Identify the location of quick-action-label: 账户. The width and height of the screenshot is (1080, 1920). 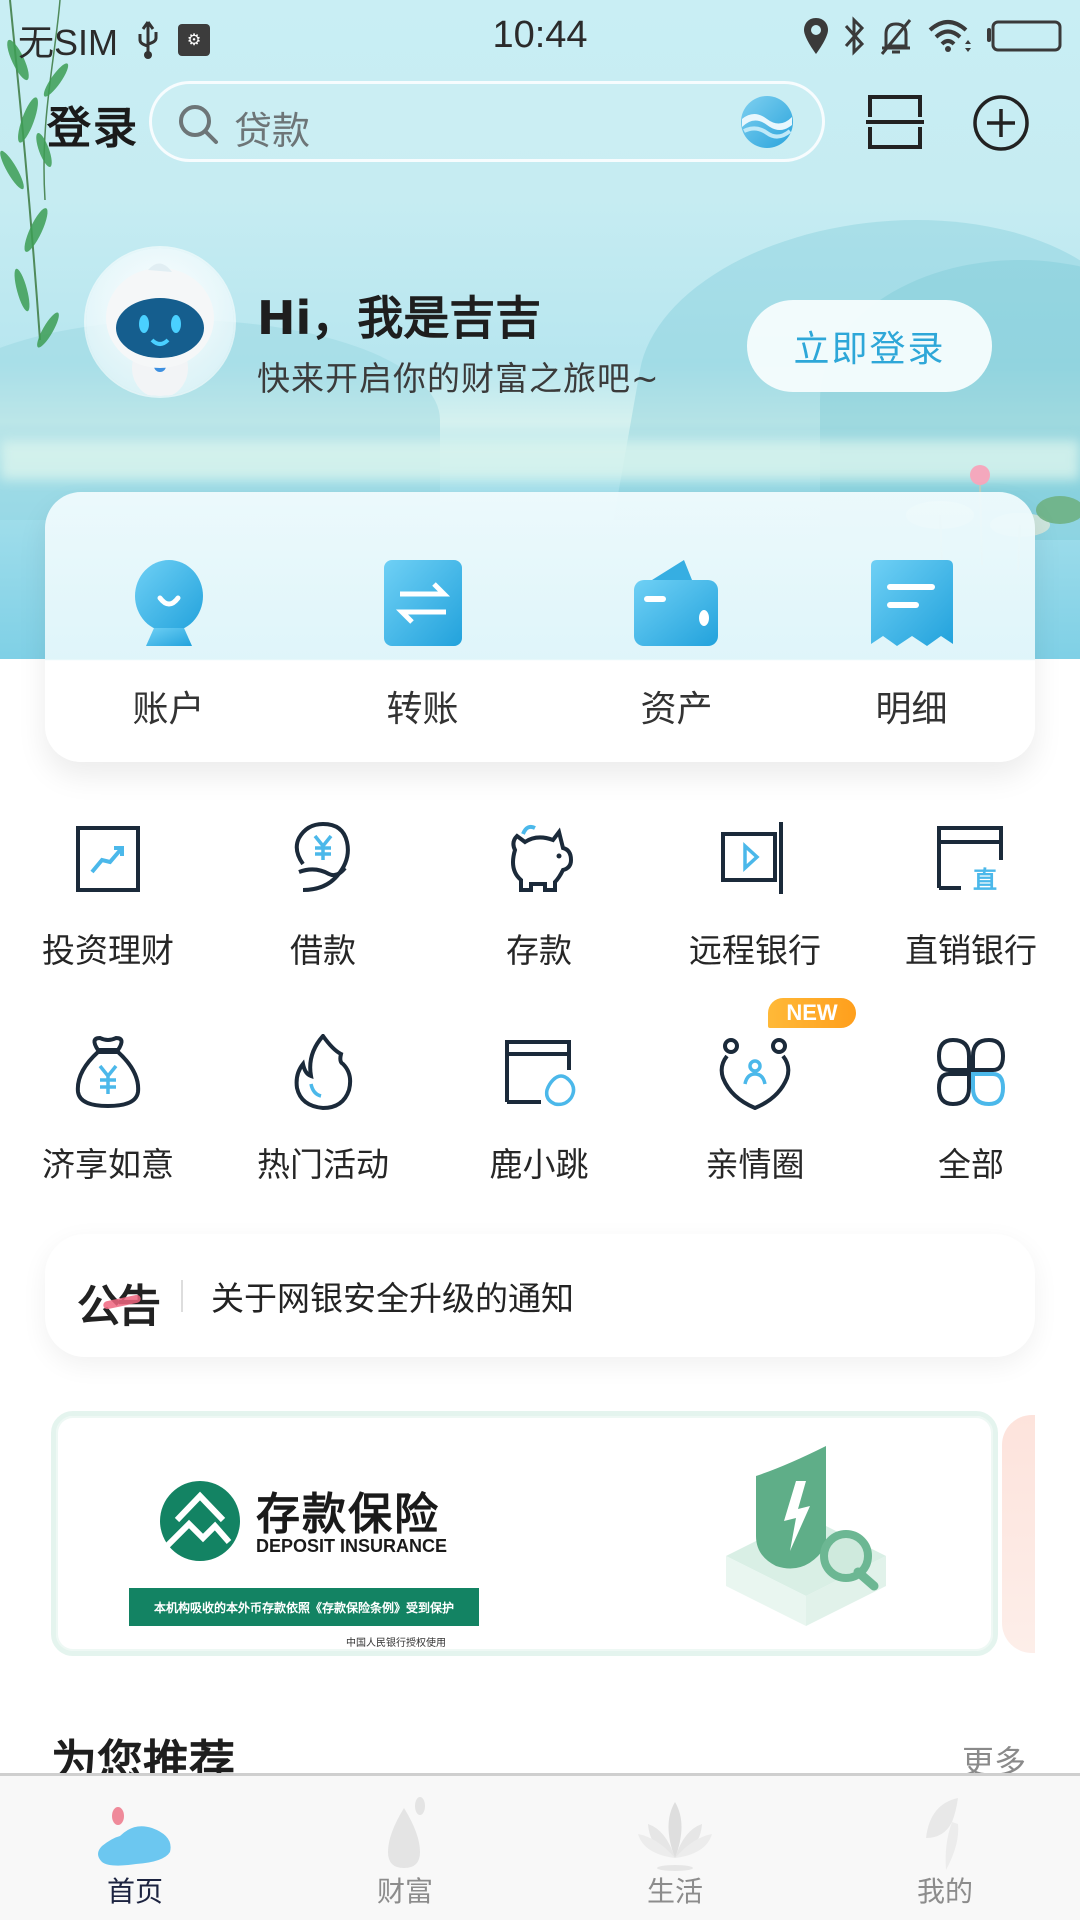
(168, 709).